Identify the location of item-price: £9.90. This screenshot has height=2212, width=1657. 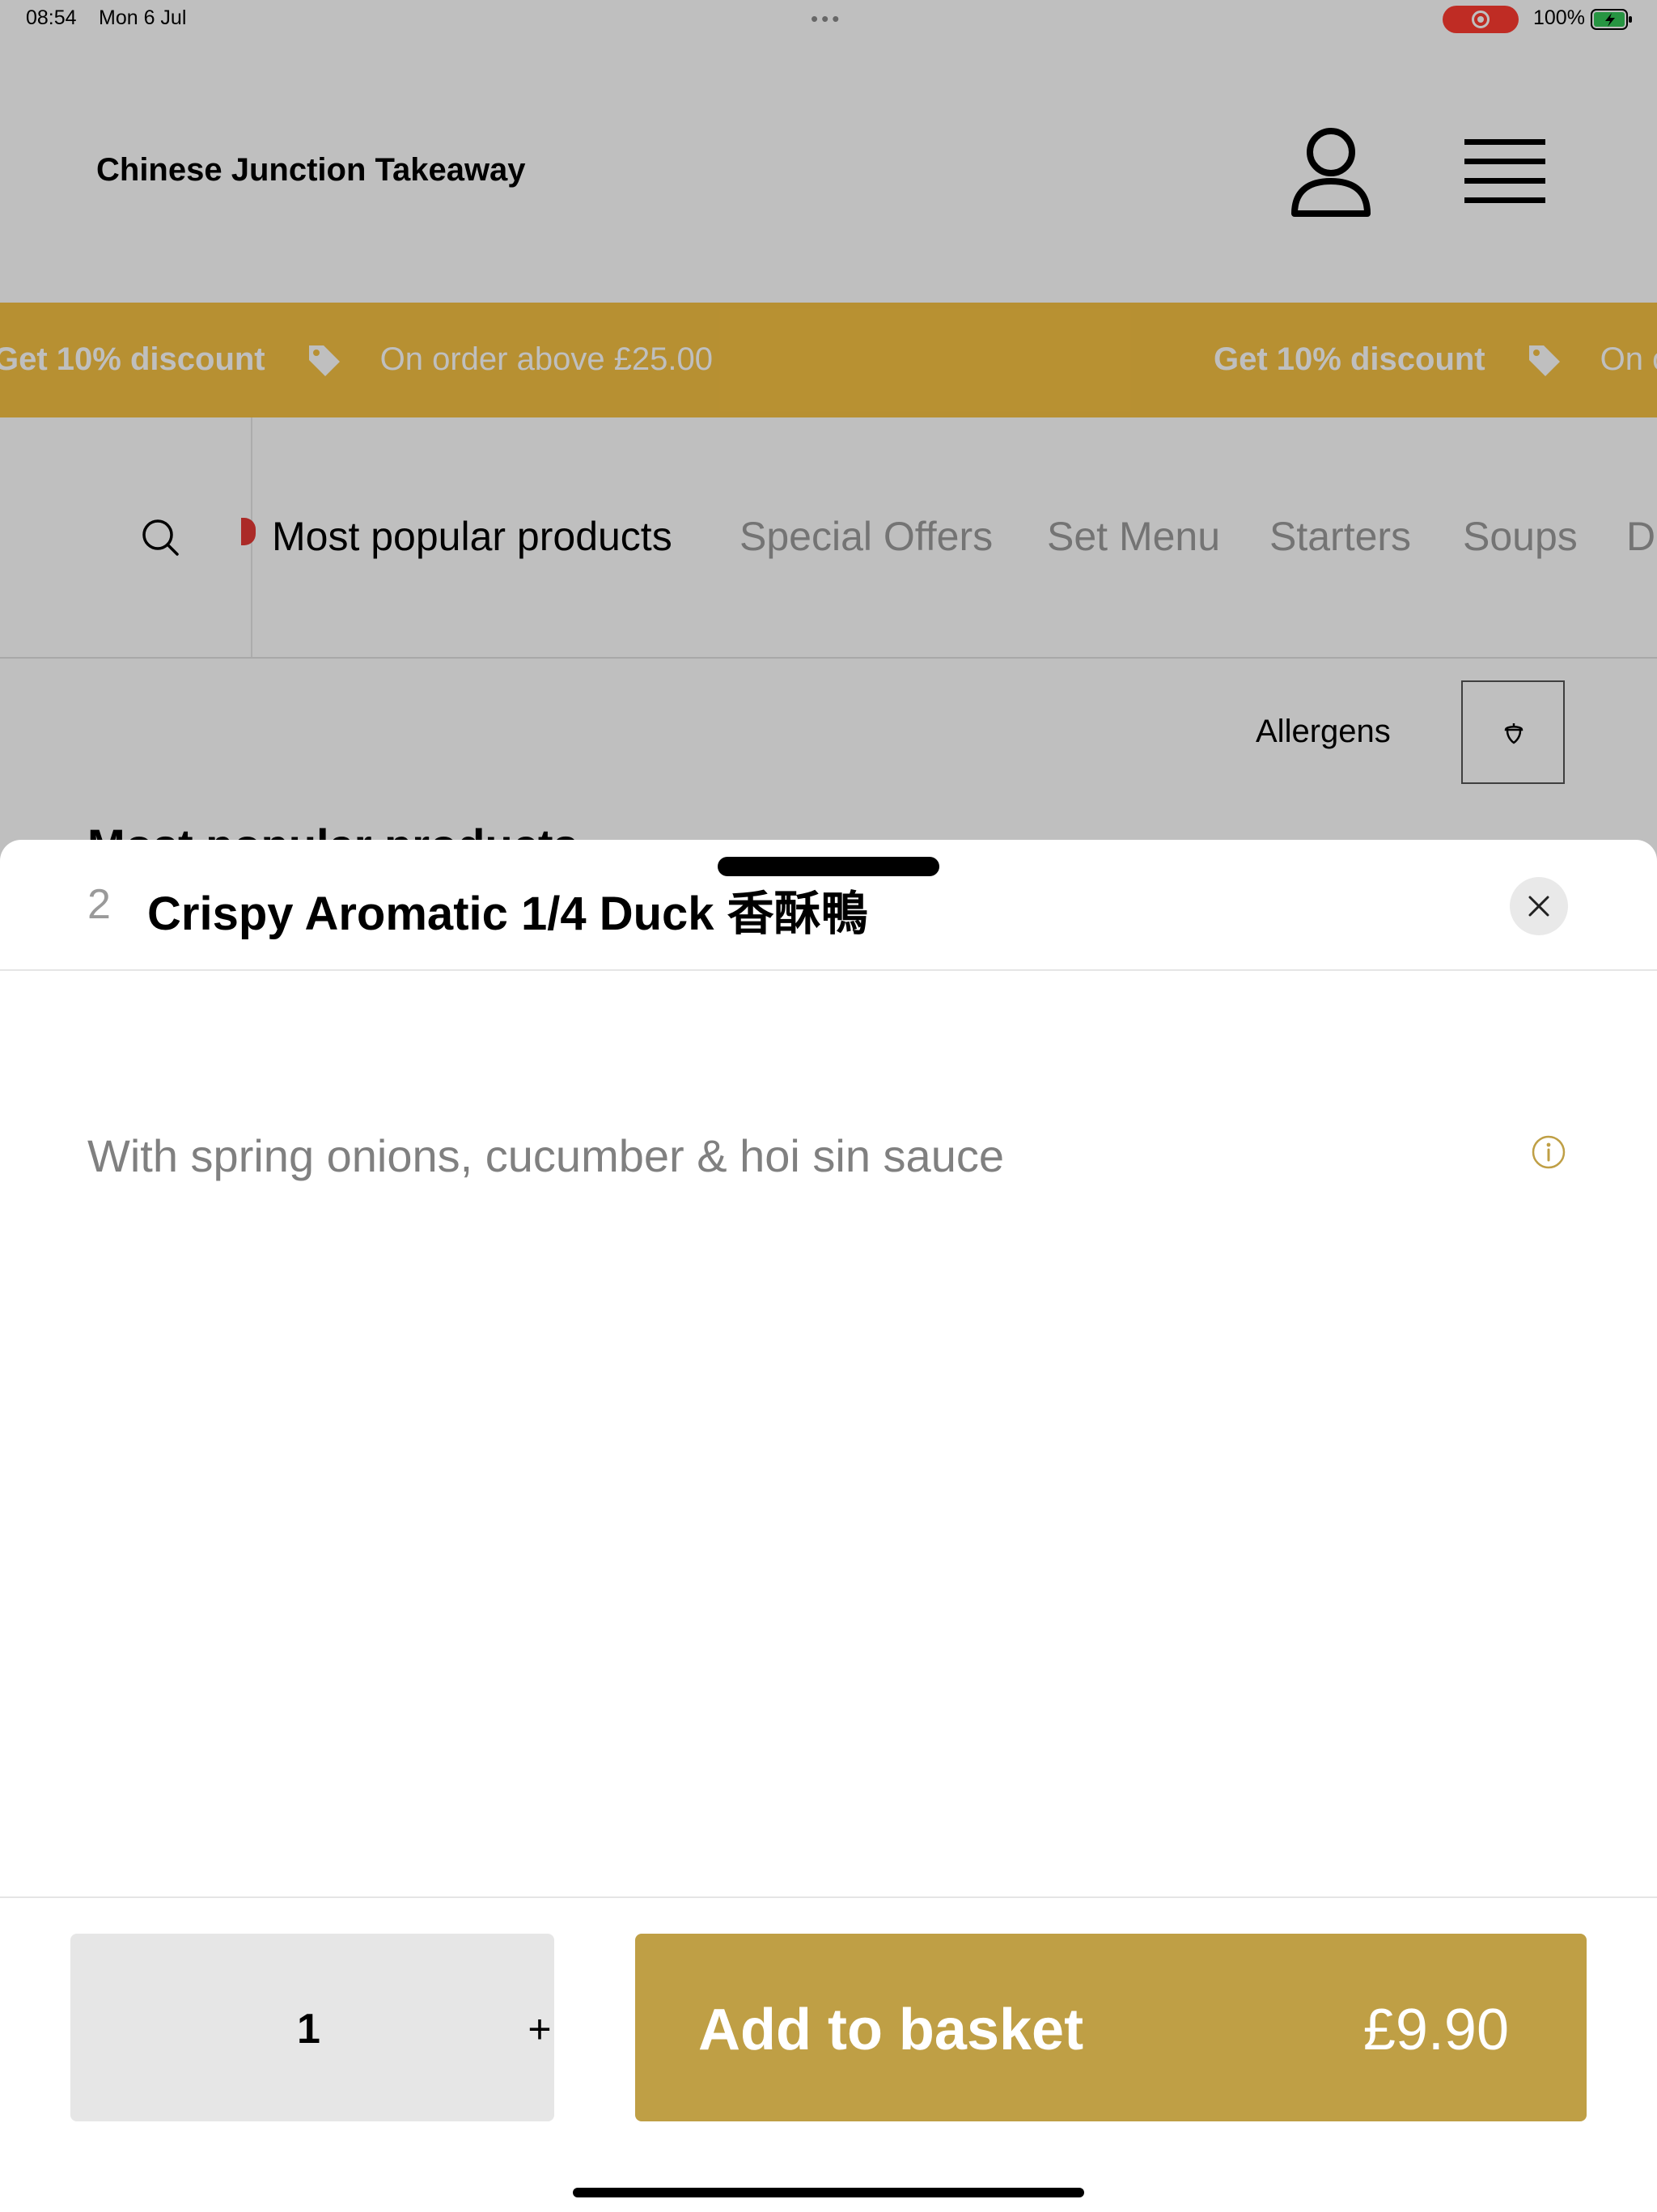
(1435, 2030).